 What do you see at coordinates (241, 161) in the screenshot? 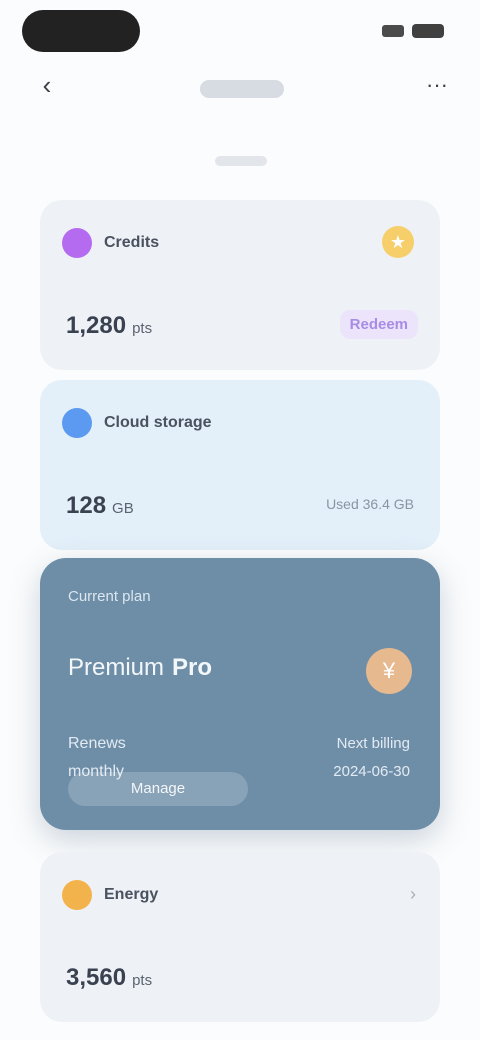
I see `section-hint` at bounding box center [241, 161].